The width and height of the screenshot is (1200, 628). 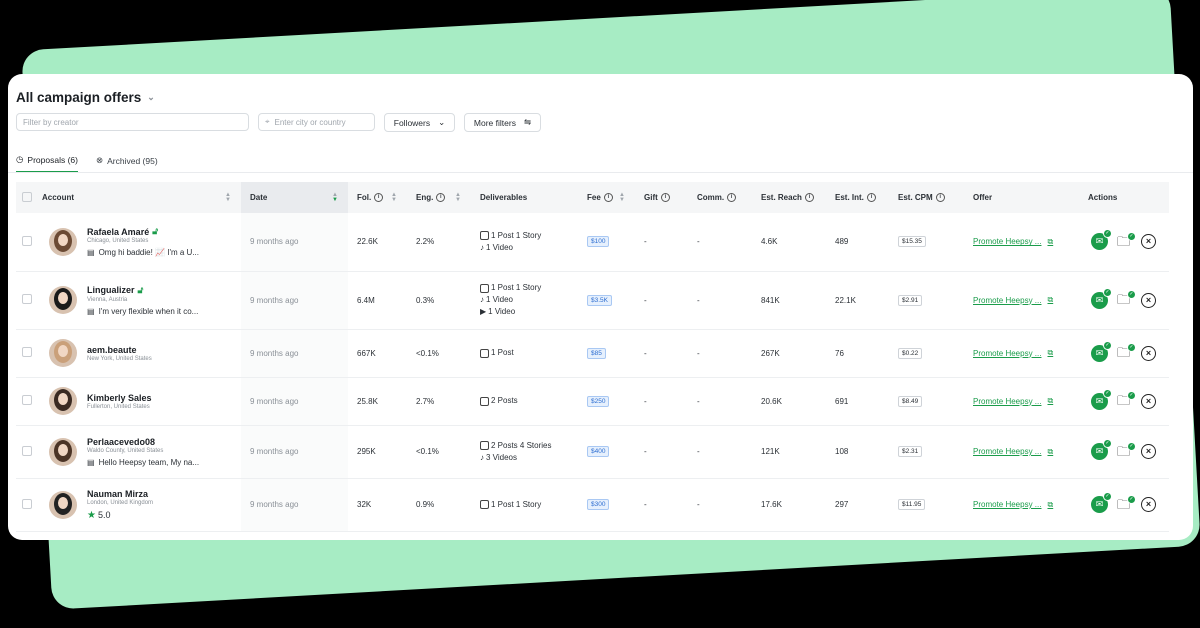 I want to click on fee-cell: $85, so click(x=606, y=353).